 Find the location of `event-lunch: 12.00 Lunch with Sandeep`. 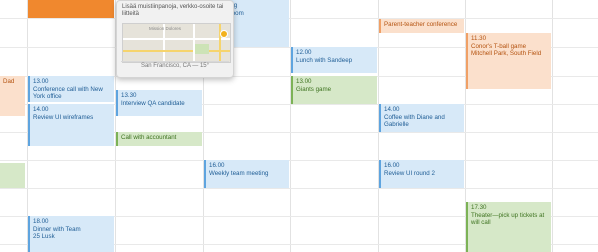

event-lunch: 12.00 Lunch with Sandeep is located at coordinates (334, 60).